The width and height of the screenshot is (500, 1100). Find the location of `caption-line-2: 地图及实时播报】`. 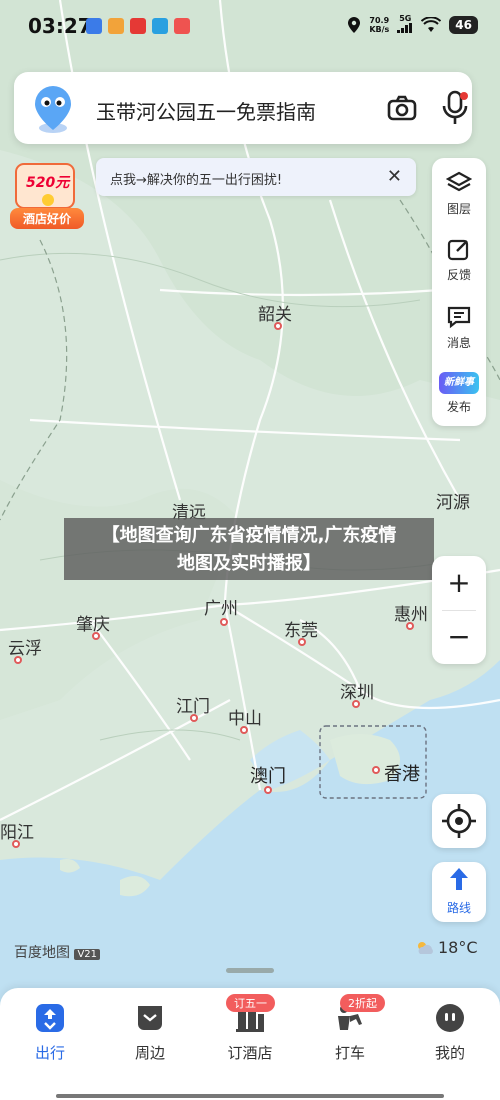

caption-line-2: 地图及实时播报】 is located at coordinates (249, 563).